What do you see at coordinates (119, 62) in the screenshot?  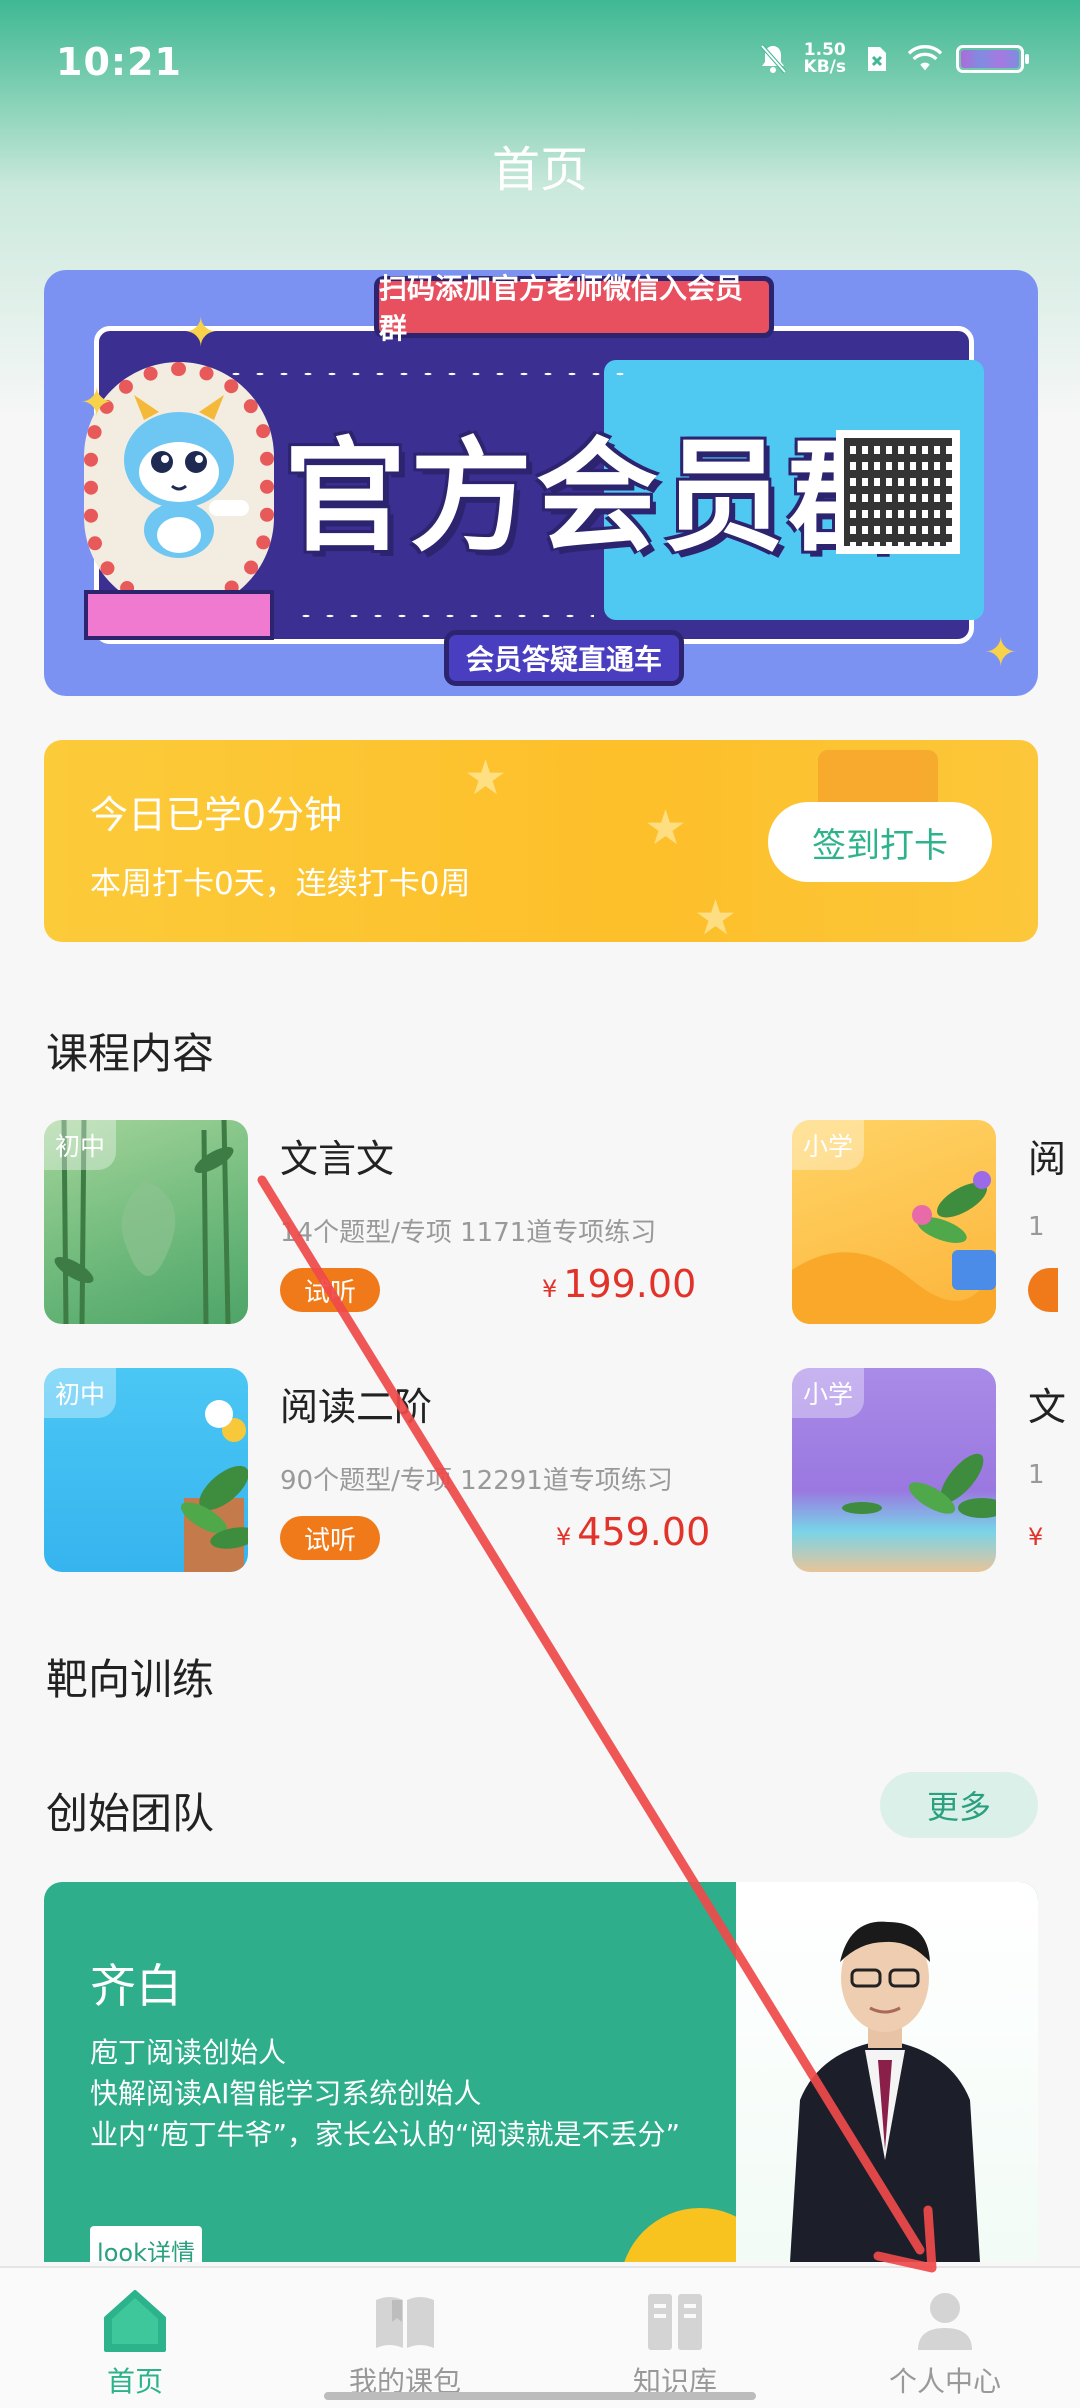 I see `status-time: 10:21` at bounding box center [119, 62].